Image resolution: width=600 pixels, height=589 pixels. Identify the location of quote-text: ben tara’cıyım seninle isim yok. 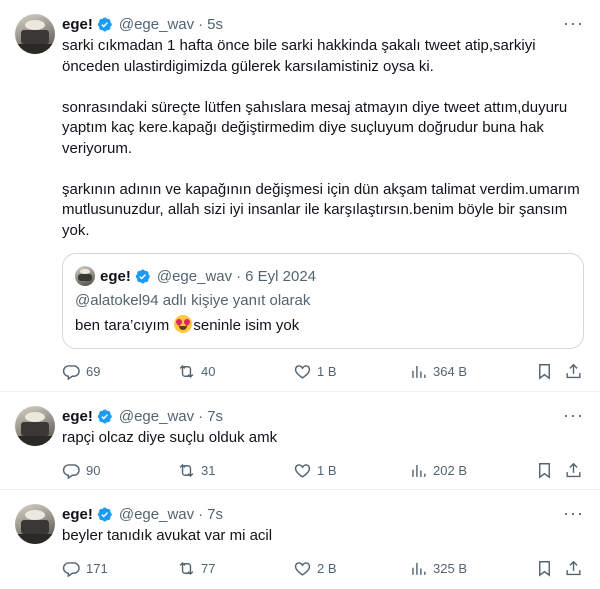
(323, 325).